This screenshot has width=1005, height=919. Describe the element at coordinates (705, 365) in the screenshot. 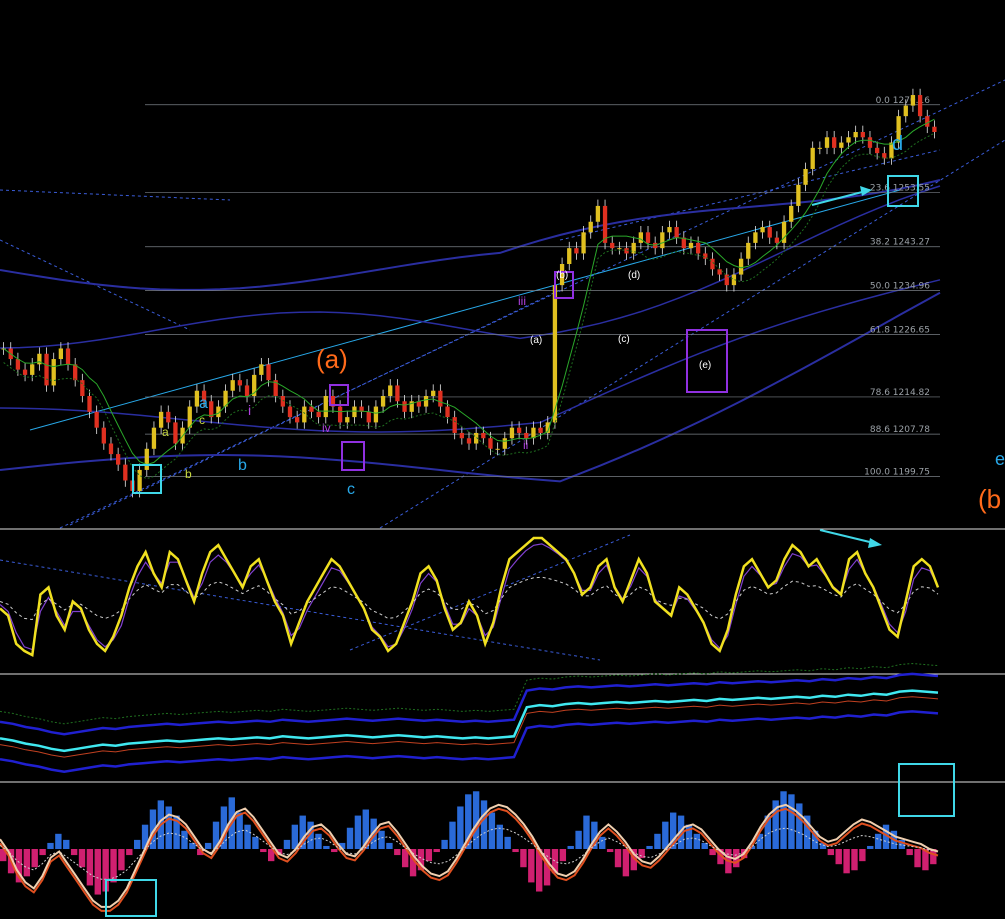

I see `wave-label: (e)` at that location.